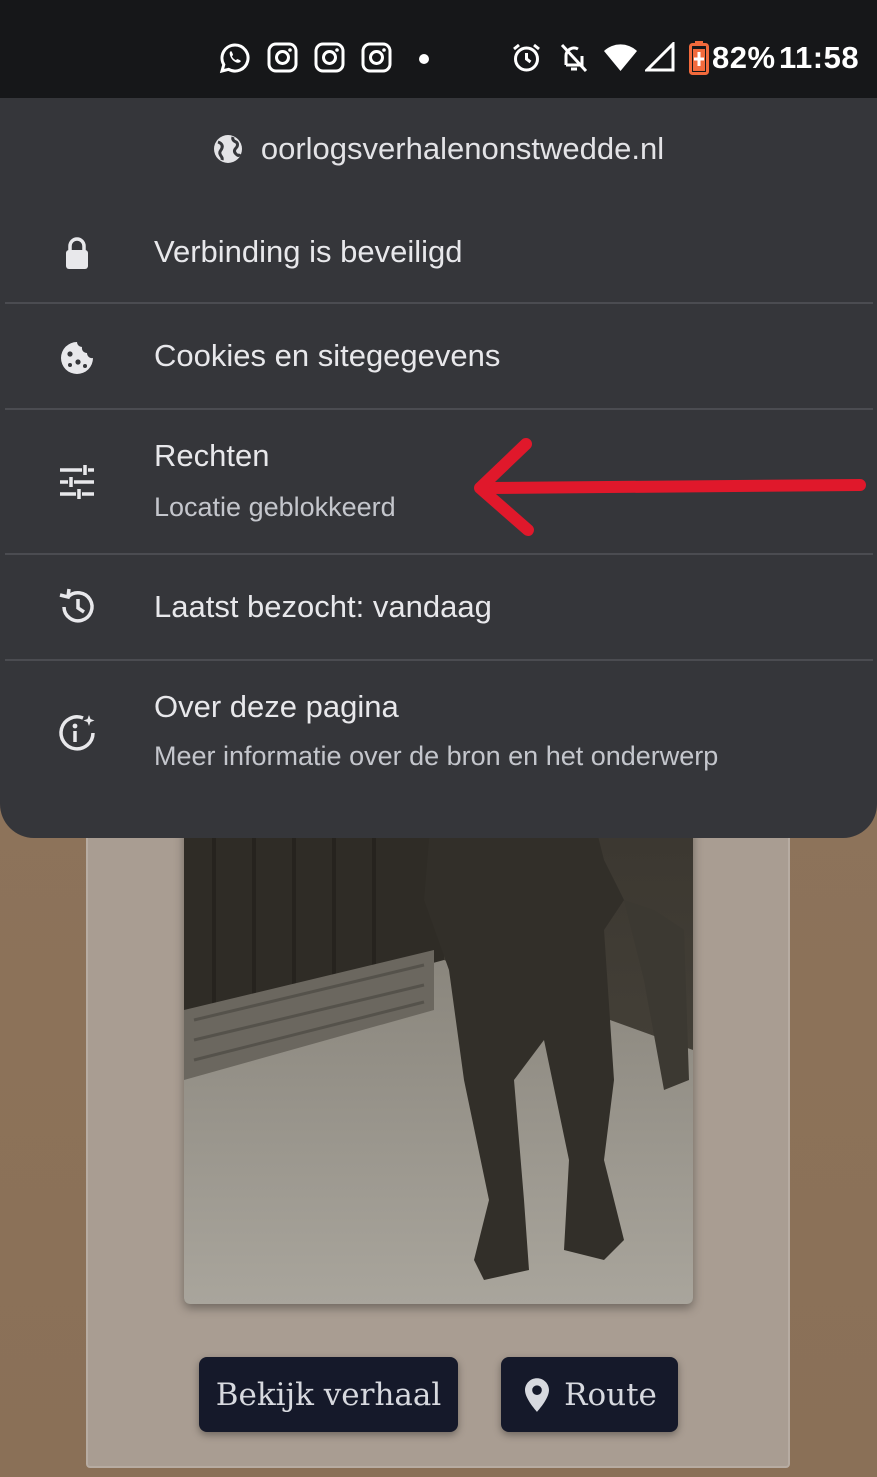  I want to click on cookie-icon, so click(77, 358).